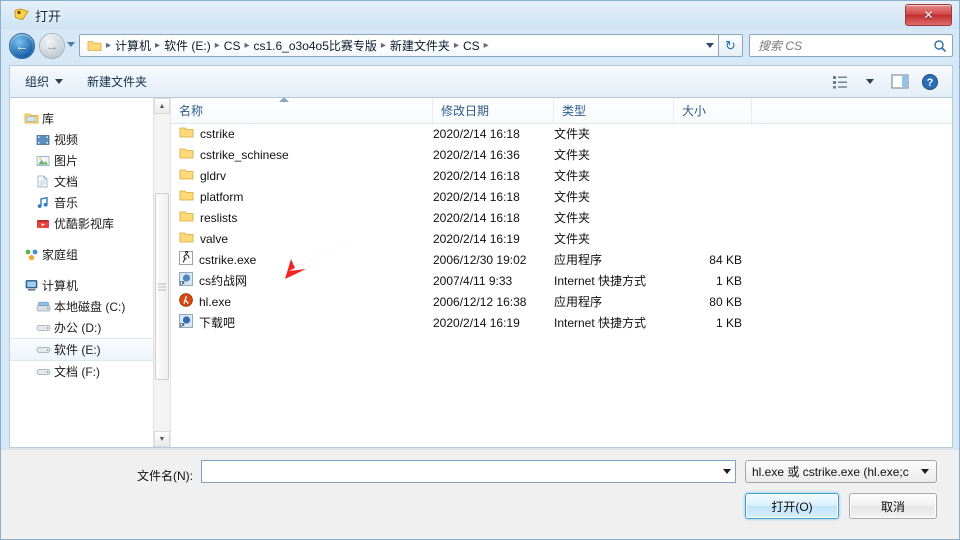 This screenshot has width=960, height=540. What do you see at coordinates (82, 139) in the screenshot?
I see `sidebar-item-videos: 视频` at bounding box center [82, 139].